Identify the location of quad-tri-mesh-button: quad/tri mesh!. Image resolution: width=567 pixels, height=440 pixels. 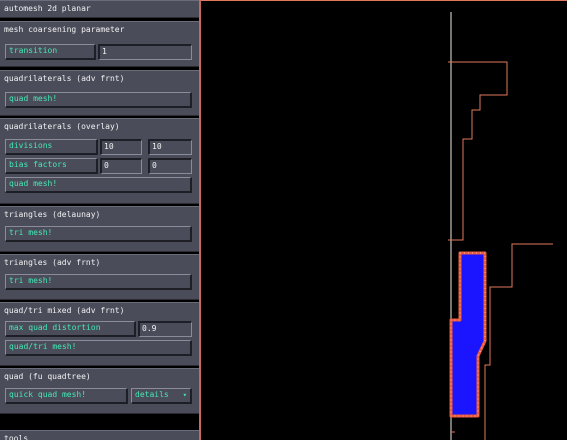
(98, 348).